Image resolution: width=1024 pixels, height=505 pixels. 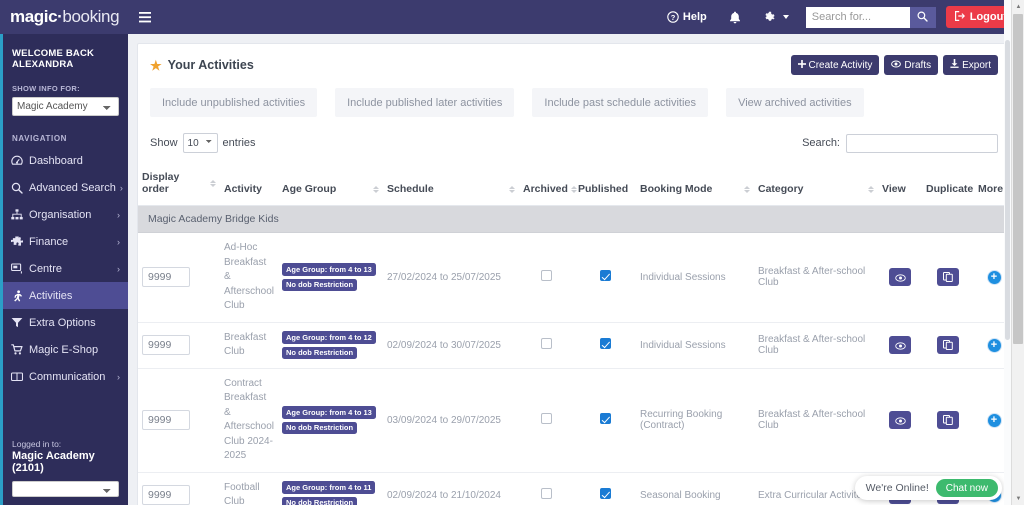 I want to click on sidebar-item-communication: Communication ›, so click(x=65, y=376).